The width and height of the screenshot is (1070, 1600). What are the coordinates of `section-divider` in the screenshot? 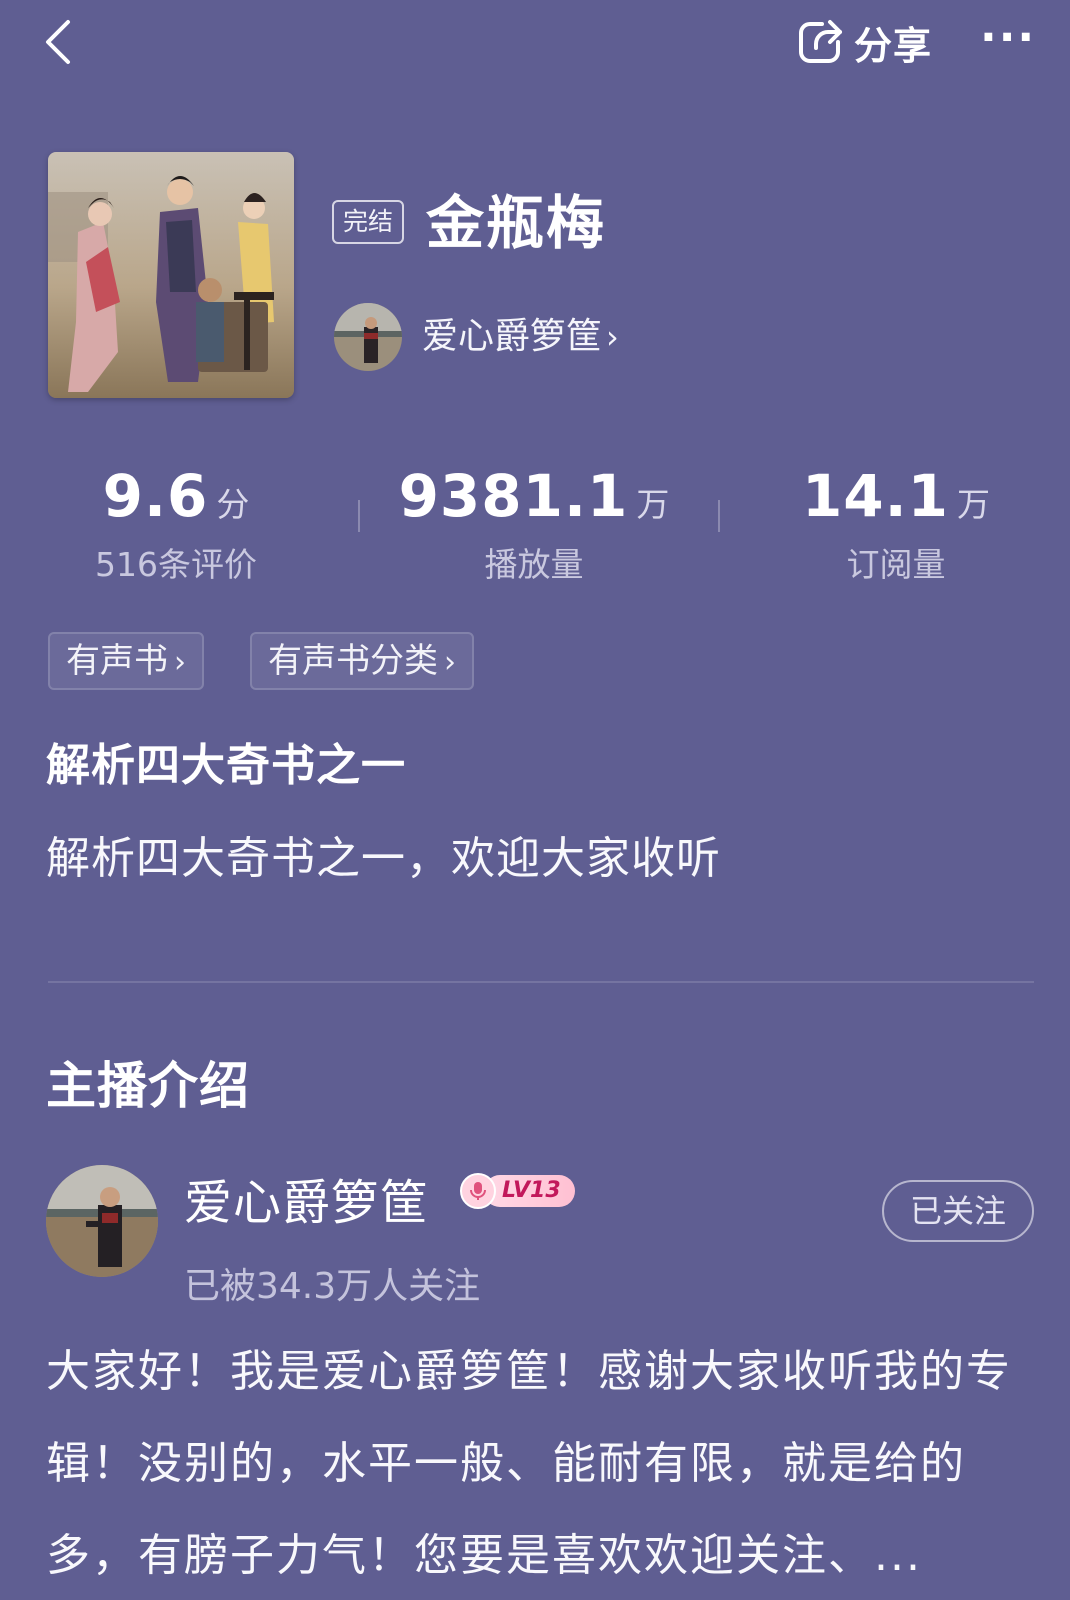 It's located at (541, 982).